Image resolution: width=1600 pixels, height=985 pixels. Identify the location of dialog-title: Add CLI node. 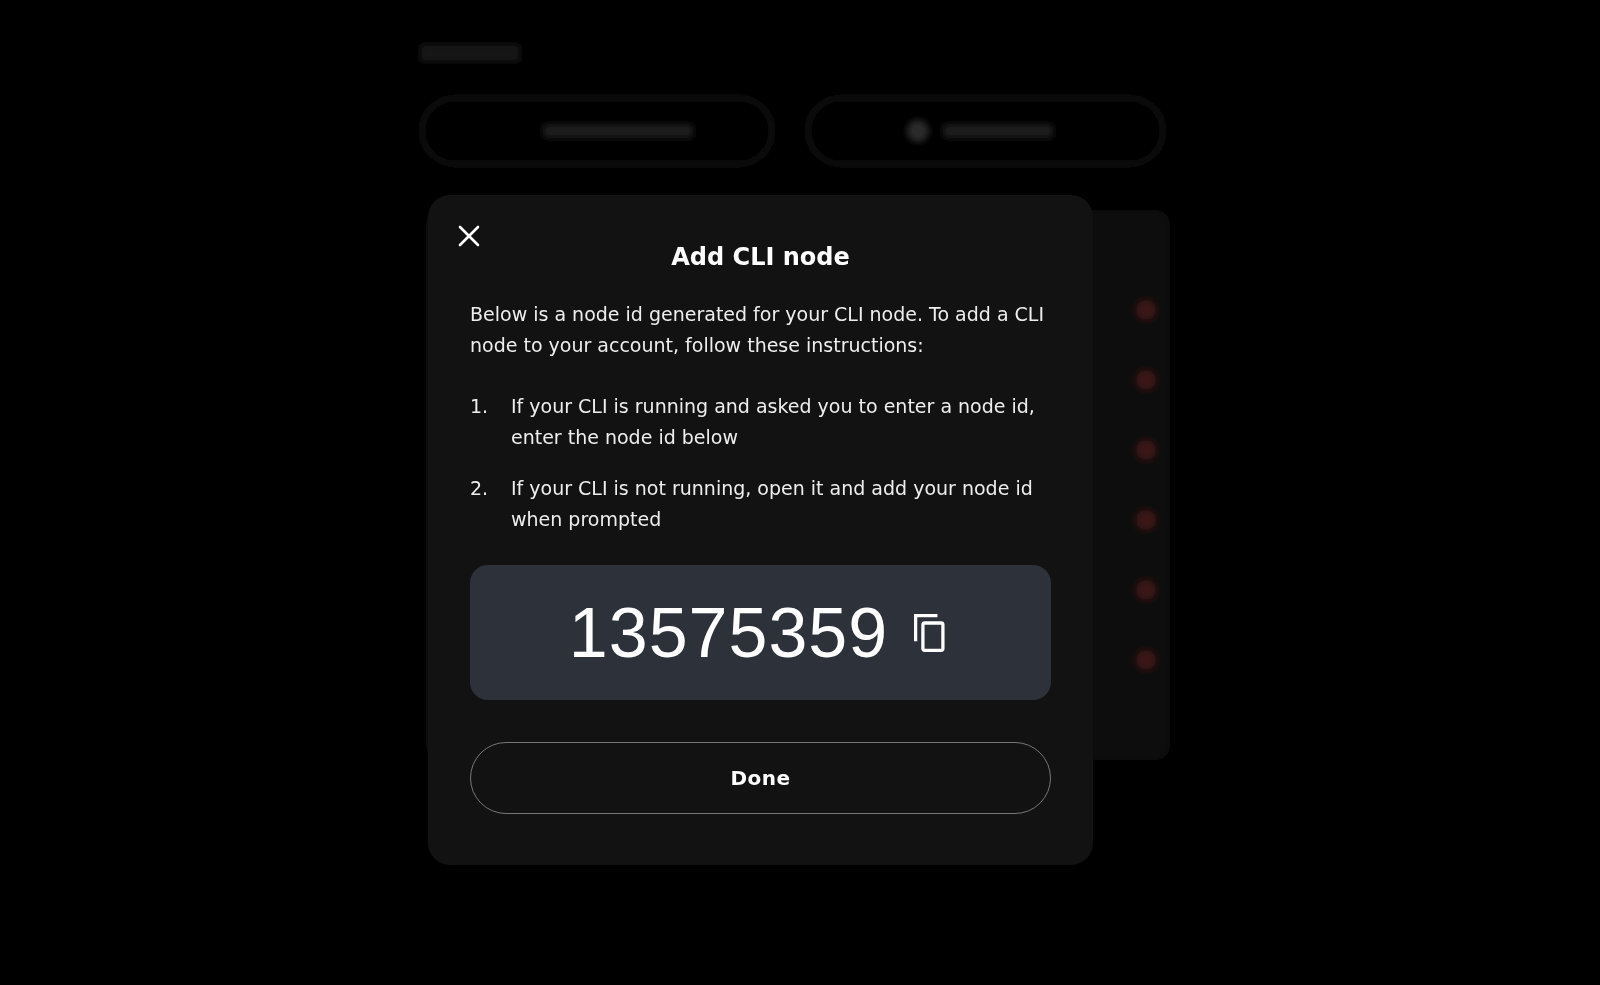
(760, 257).